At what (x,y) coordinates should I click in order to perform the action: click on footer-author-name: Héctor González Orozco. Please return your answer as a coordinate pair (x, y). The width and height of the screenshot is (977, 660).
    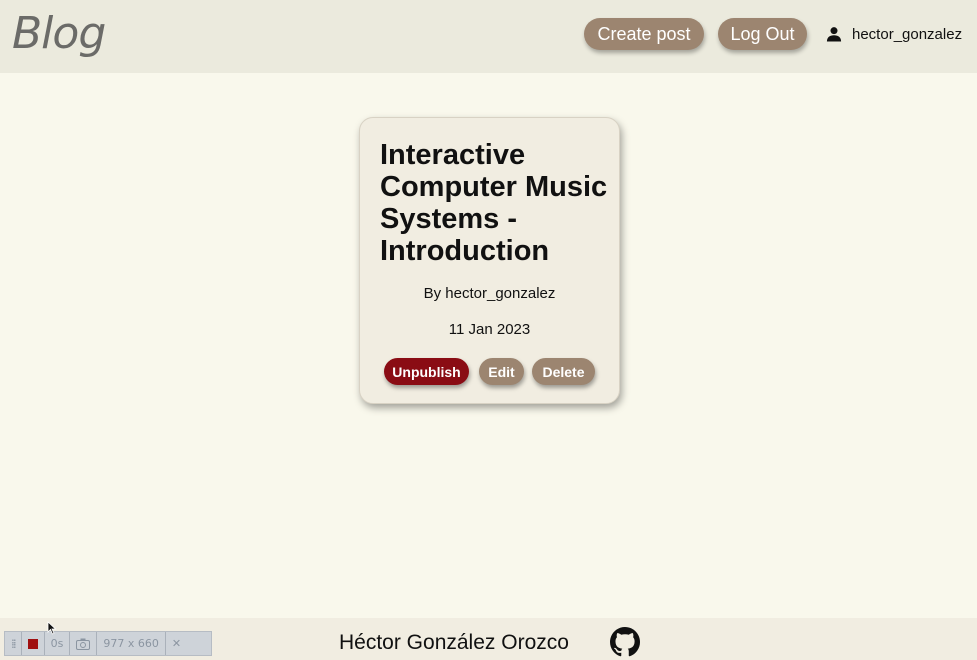
    Looking at the image, I should click on (454, 642).